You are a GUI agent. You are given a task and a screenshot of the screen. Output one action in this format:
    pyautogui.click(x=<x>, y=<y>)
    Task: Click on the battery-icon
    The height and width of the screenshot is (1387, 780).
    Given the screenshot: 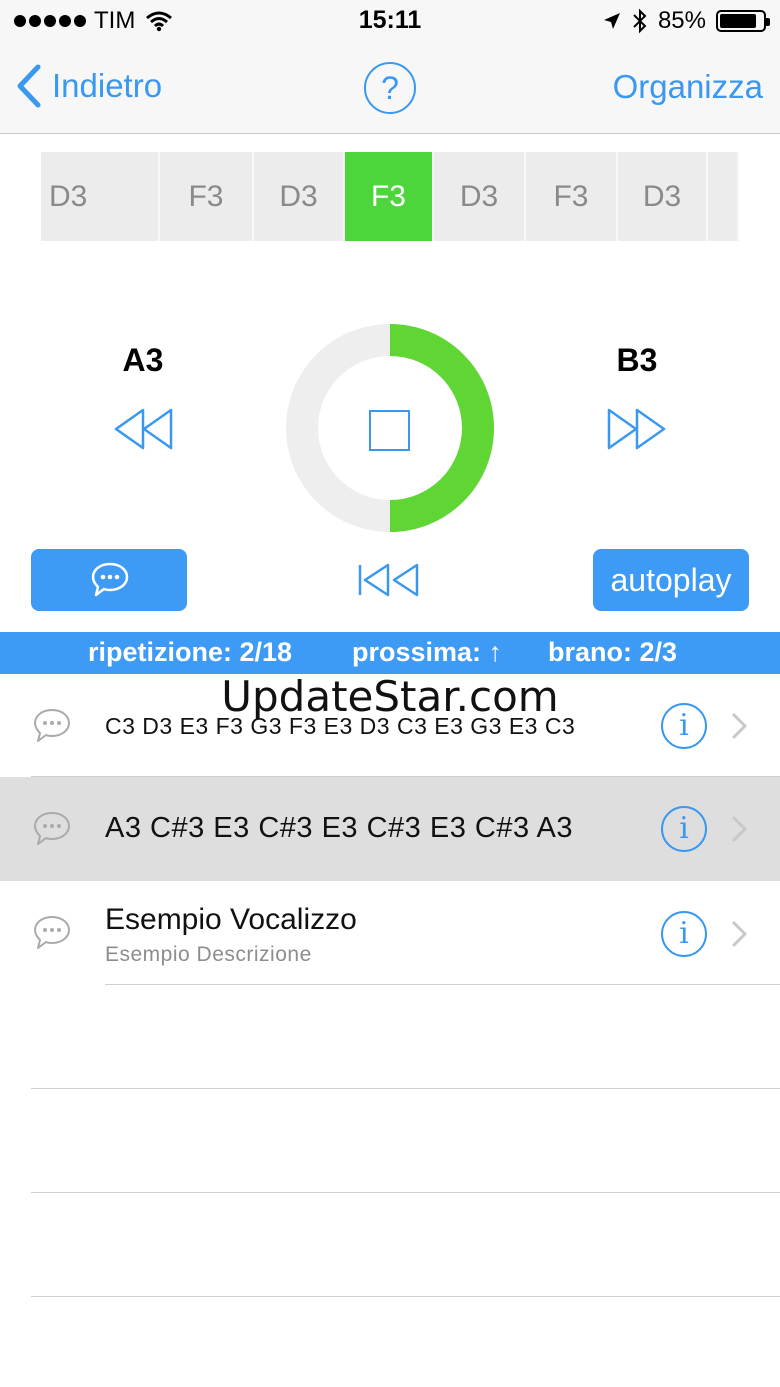 What is the action you would take?
    pyautogui.click(x=743, y=21)
    